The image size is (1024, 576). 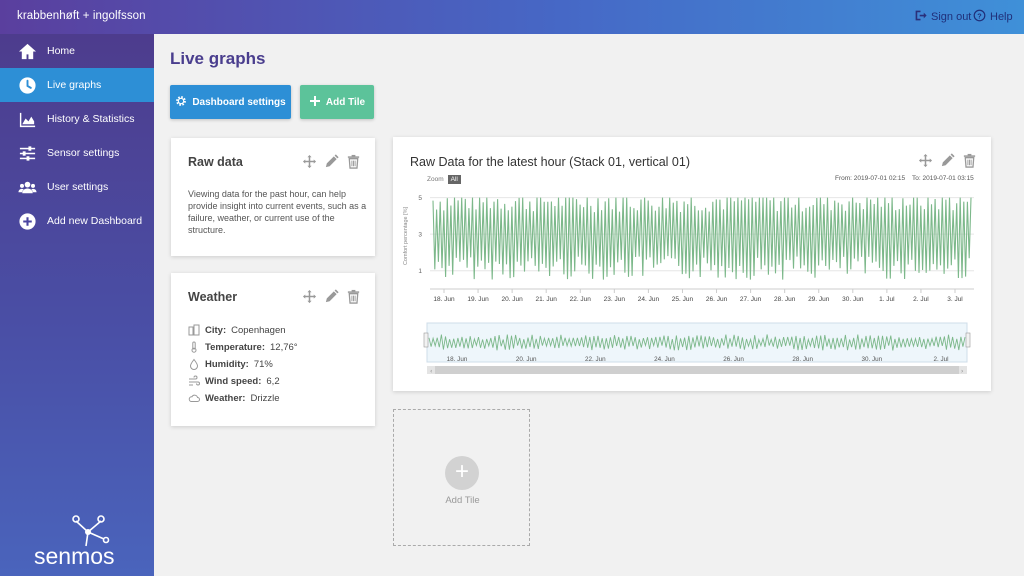 I want to click on navigator-tick-label: 2. Jul, so click(x=940, y=359).